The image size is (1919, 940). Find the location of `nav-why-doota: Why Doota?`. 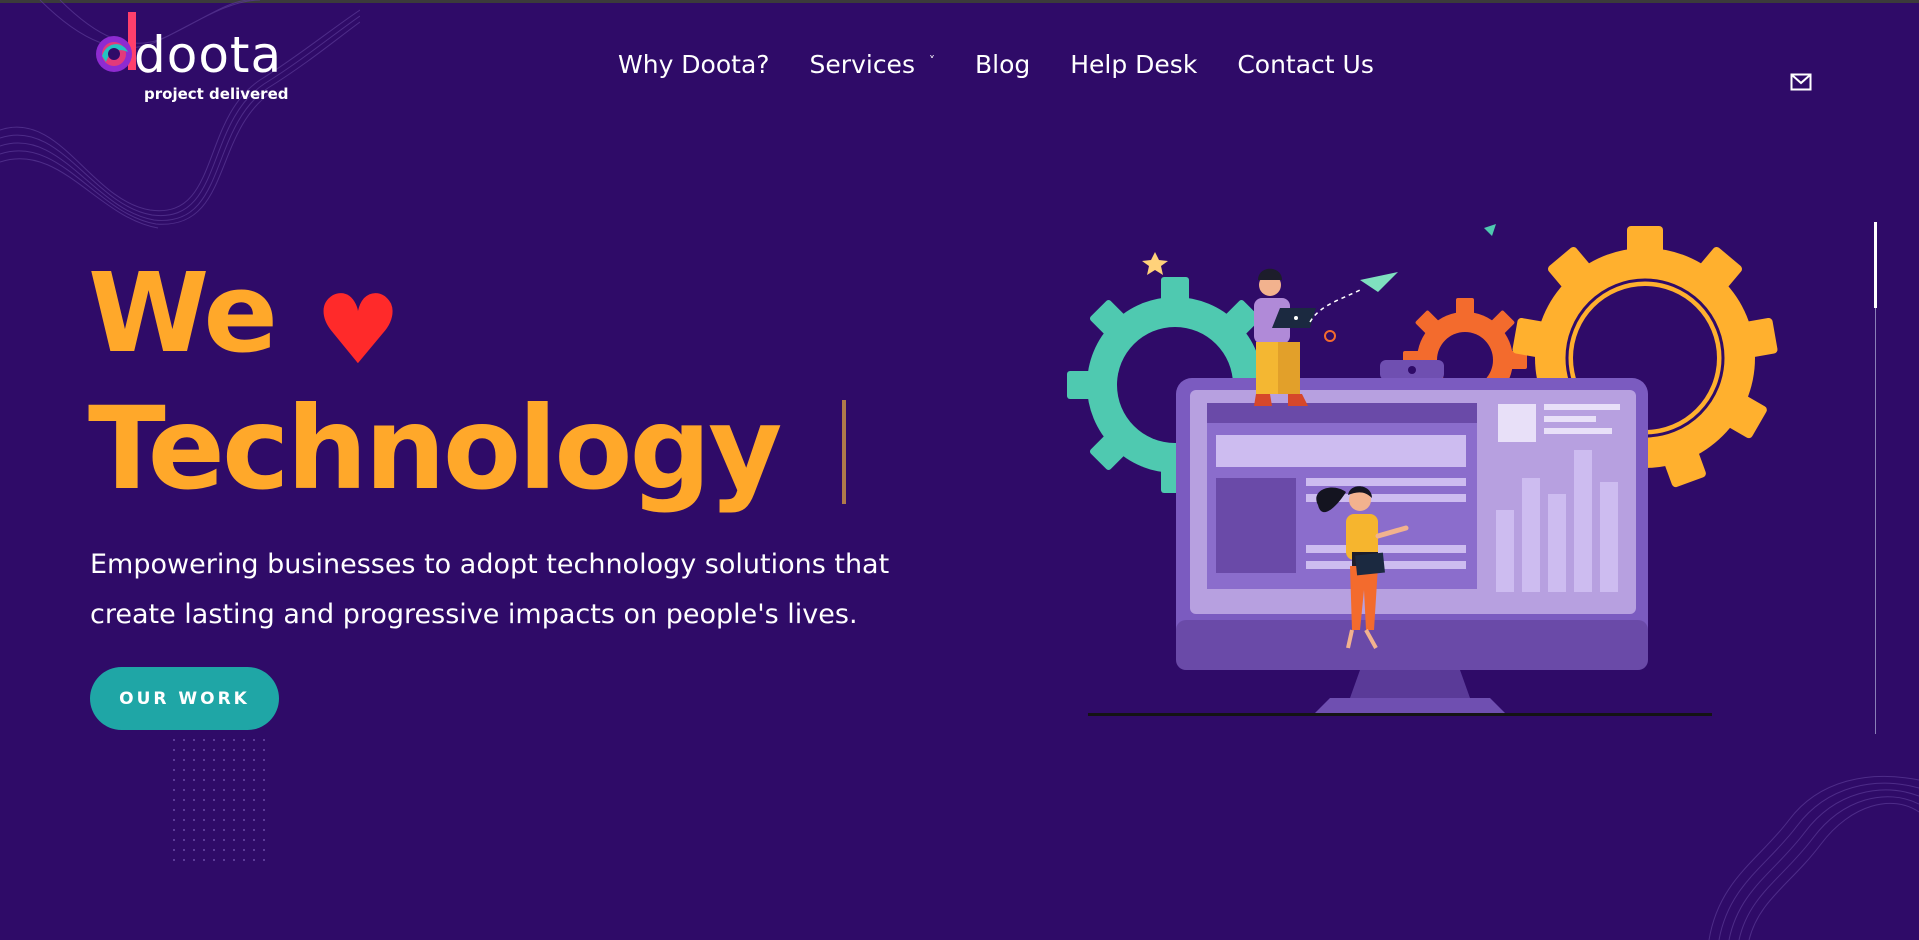

nav-why-doota: Why Doota? is located at coordinates (694, 64).